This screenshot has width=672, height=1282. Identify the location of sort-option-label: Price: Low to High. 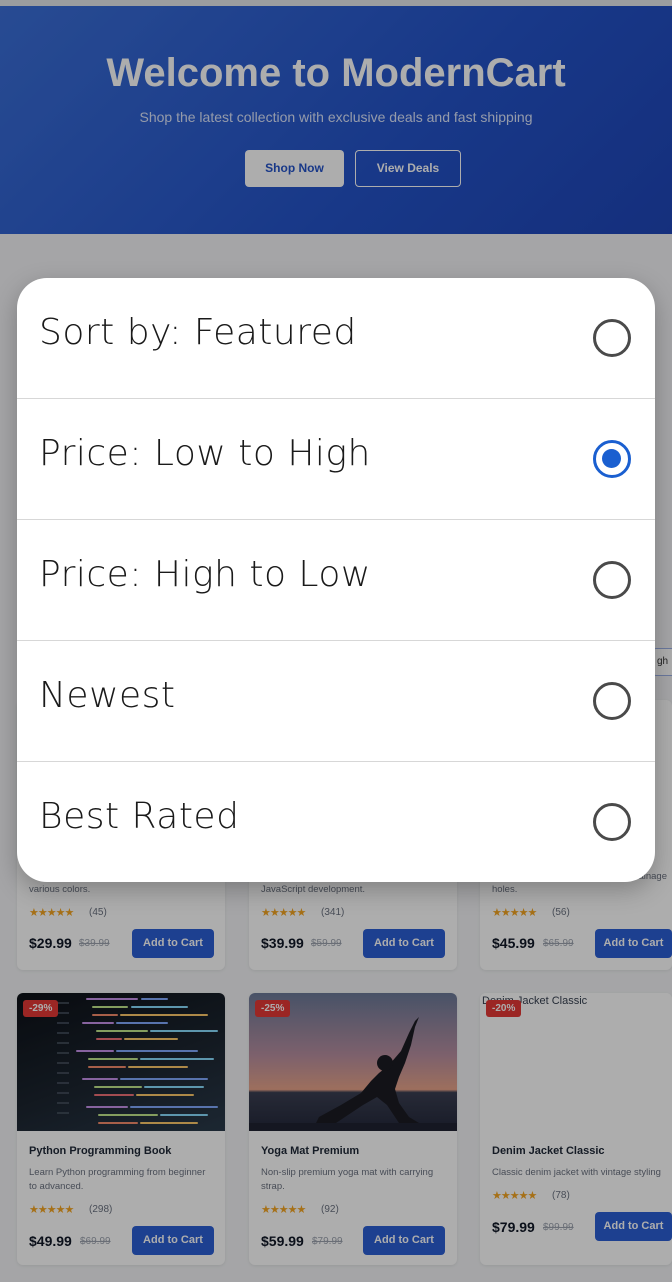
(205, 453).